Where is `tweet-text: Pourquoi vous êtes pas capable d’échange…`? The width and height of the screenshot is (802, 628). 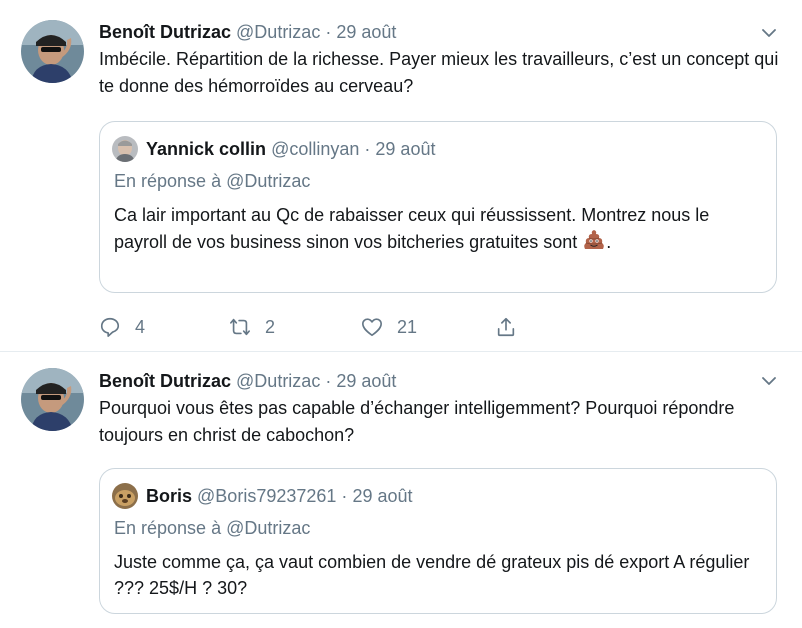
tweet-text: Pourquoi vous êtes pas capable d’échange… is located at coordinates (417, 421).